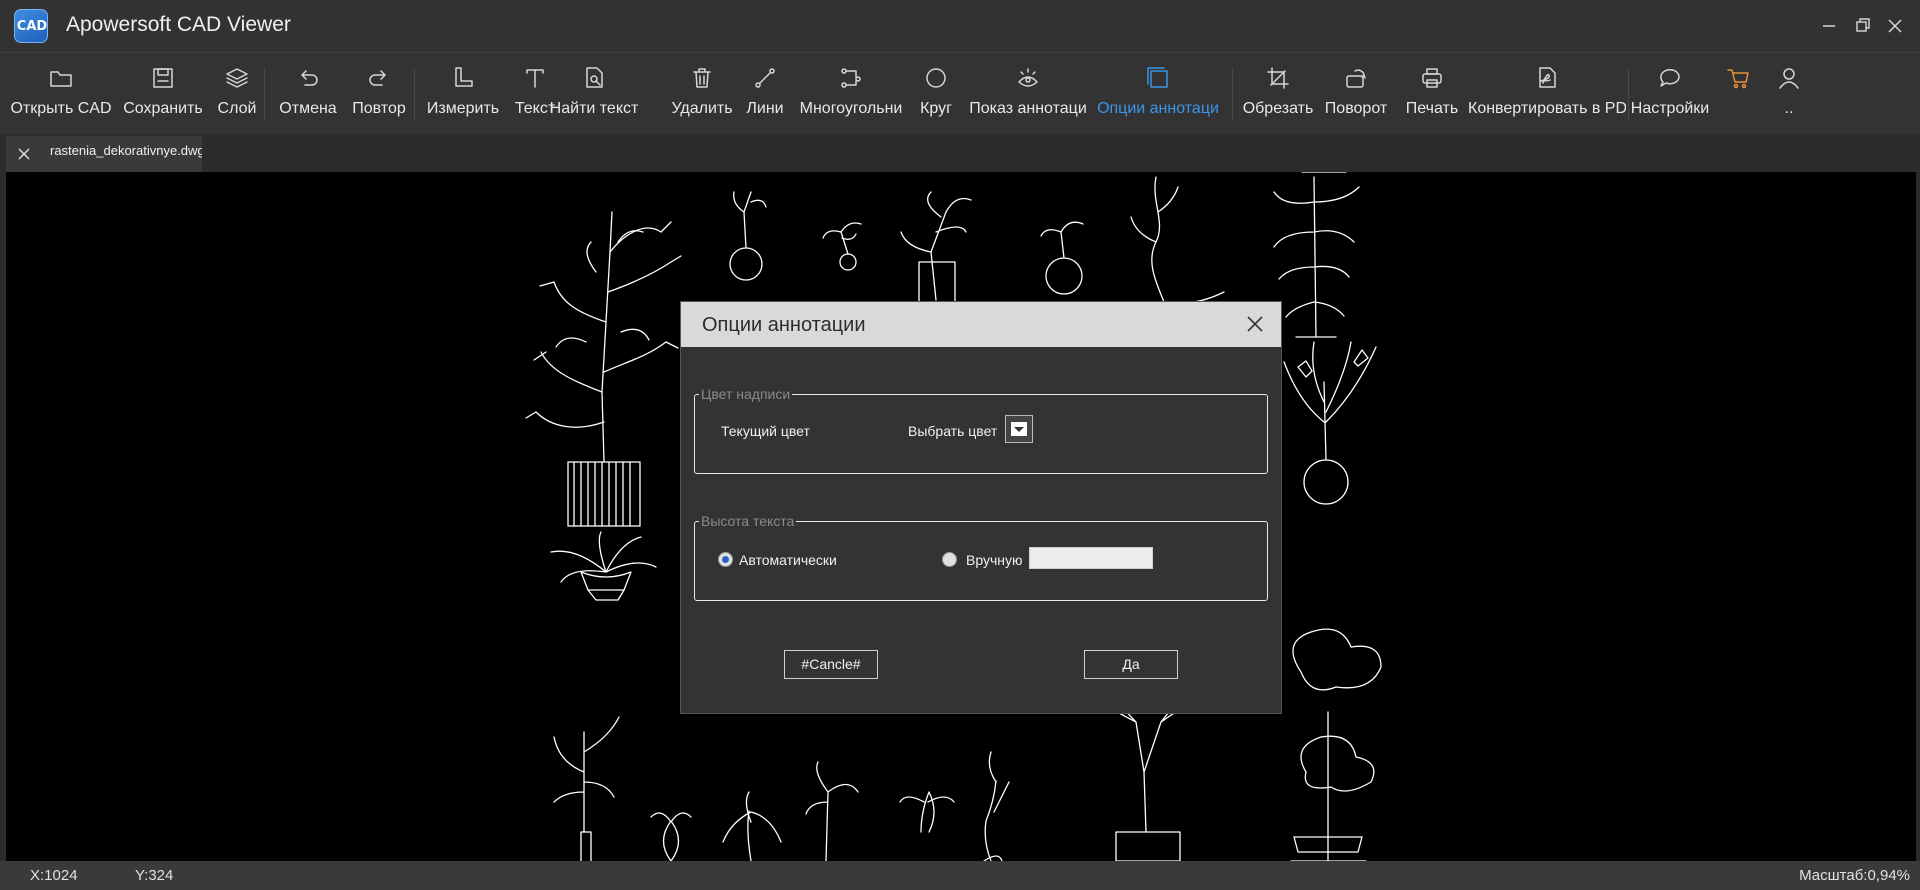  I want to click on toolbar-button-trash: Удалить, so click(702, 94).